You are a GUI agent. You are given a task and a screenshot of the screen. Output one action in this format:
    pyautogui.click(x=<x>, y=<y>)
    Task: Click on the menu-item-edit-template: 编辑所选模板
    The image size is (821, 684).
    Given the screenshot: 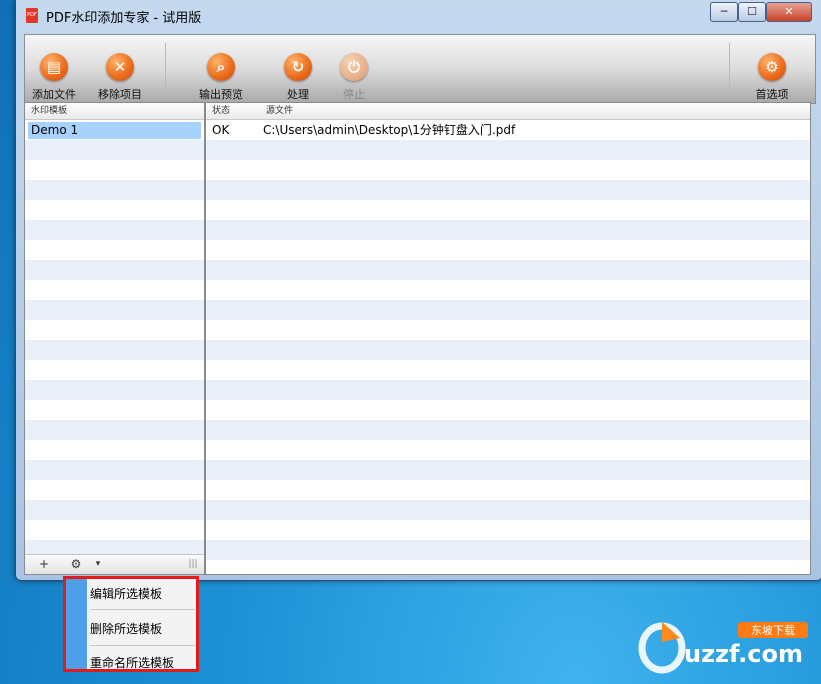 What is the action you would take?
    pyautogui.click(x=144, y=594)
    